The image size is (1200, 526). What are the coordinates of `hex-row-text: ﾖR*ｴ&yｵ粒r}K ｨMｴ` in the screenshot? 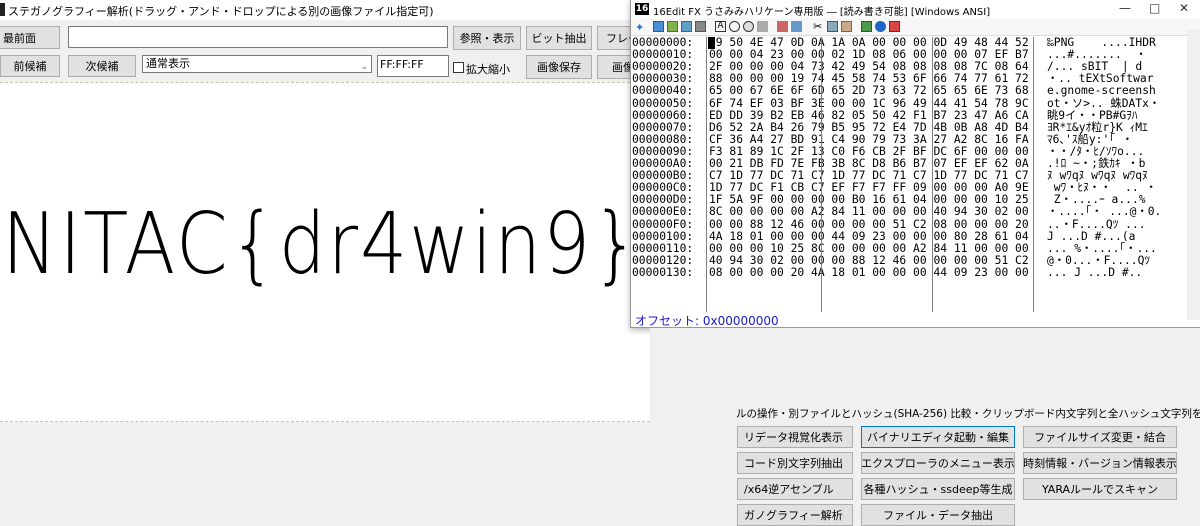 It's located at (1097, 127).